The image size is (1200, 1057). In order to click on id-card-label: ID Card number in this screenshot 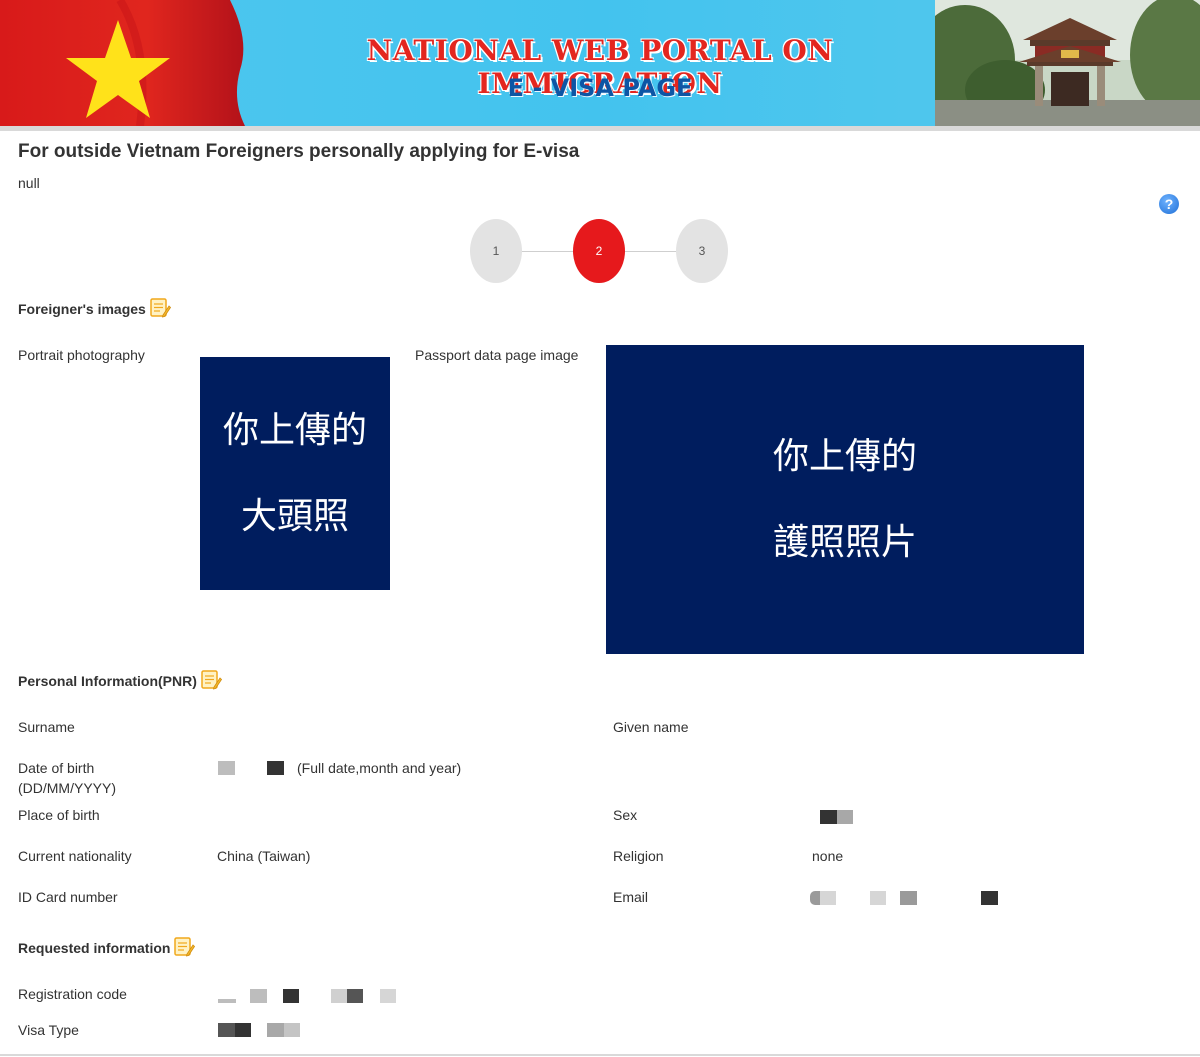, I will do `click(68, 897)`.